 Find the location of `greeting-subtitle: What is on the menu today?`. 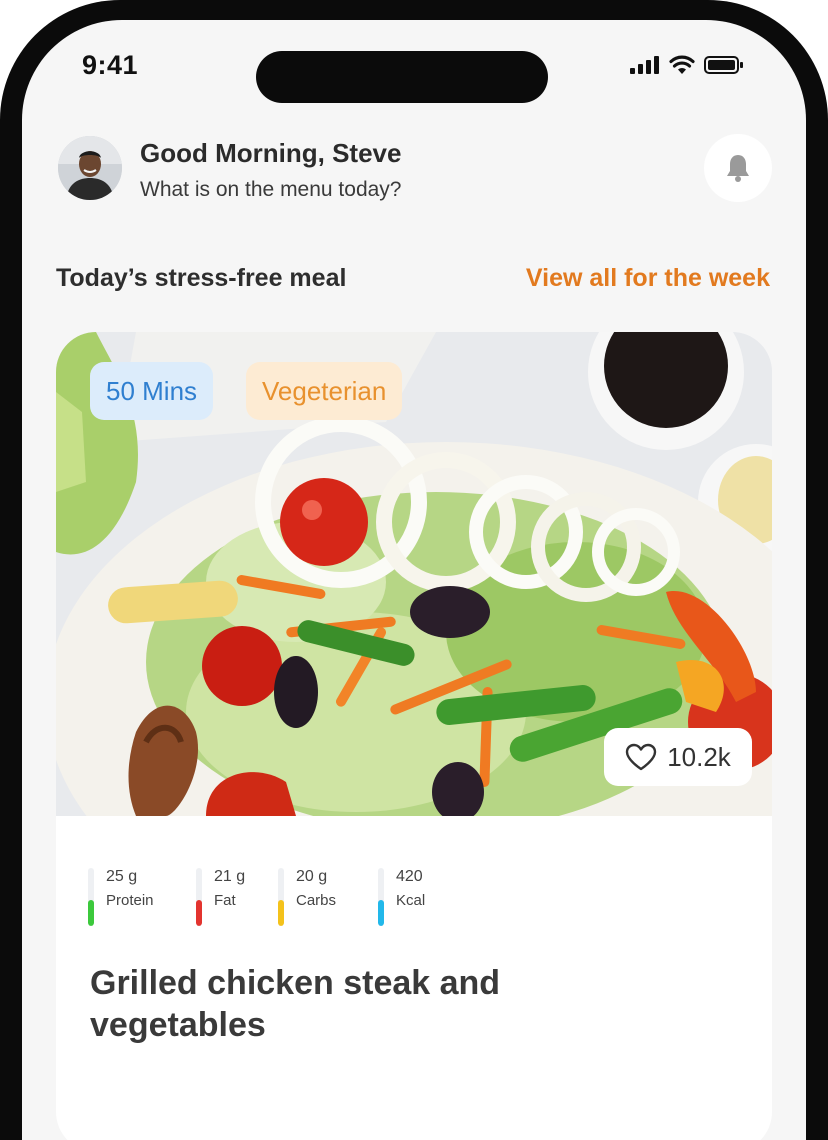

greeting-subtitle: What is on the menu today? is located at coordinates (271, 189).